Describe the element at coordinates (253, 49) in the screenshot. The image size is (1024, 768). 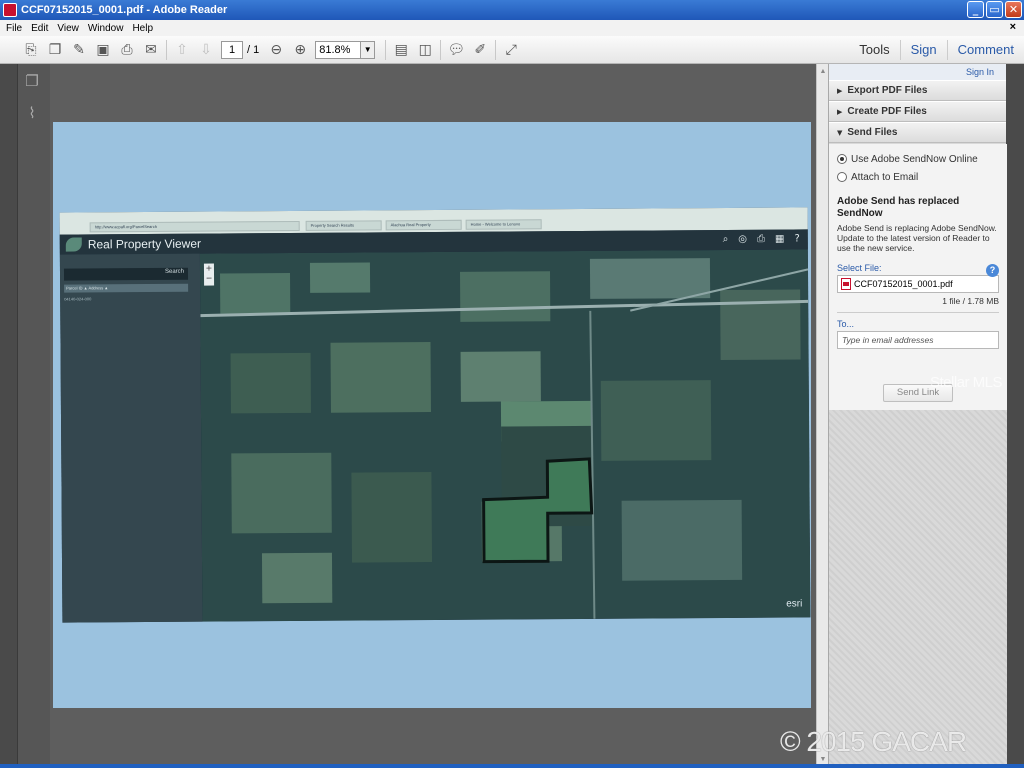
I see `page-total: / 1` at that location.